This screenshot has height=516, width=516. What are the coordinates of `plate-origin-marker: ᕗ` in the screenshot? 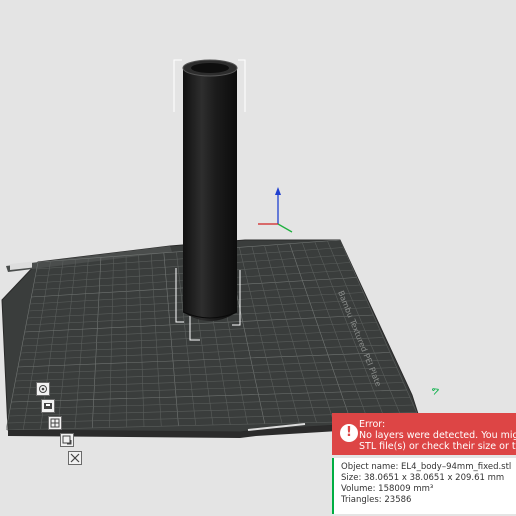 It's located at (436, 391).